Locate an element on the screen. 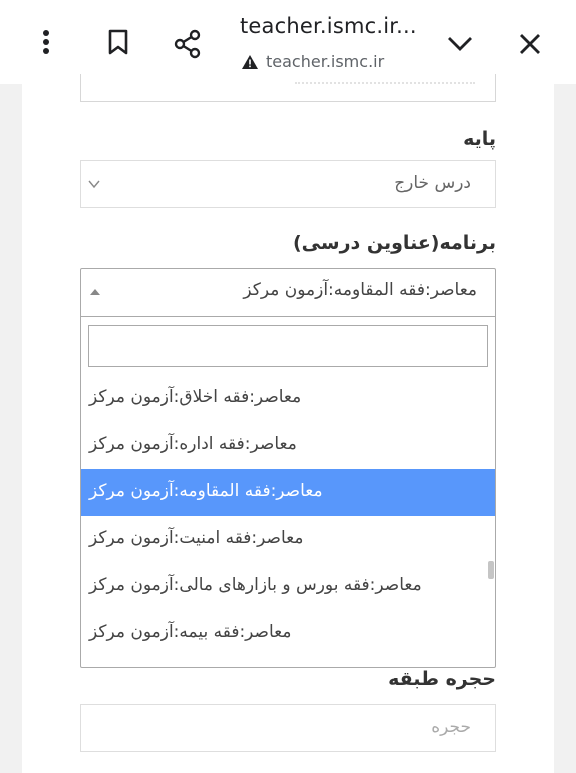  url-display: teacher.ismc.ir is located at coordinates (313, 61).